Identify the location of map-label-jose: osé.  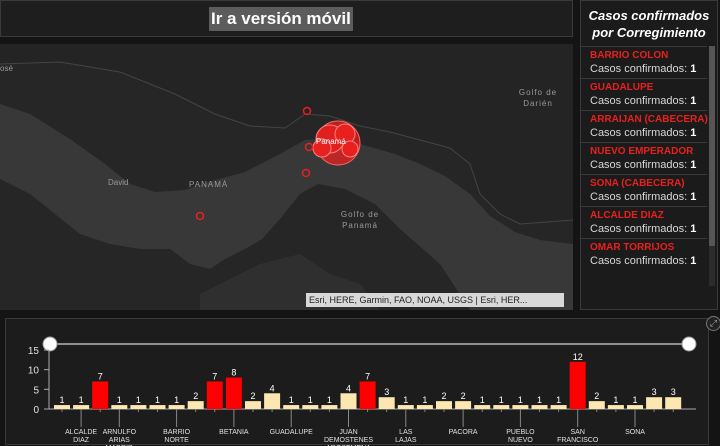
(6, 68).